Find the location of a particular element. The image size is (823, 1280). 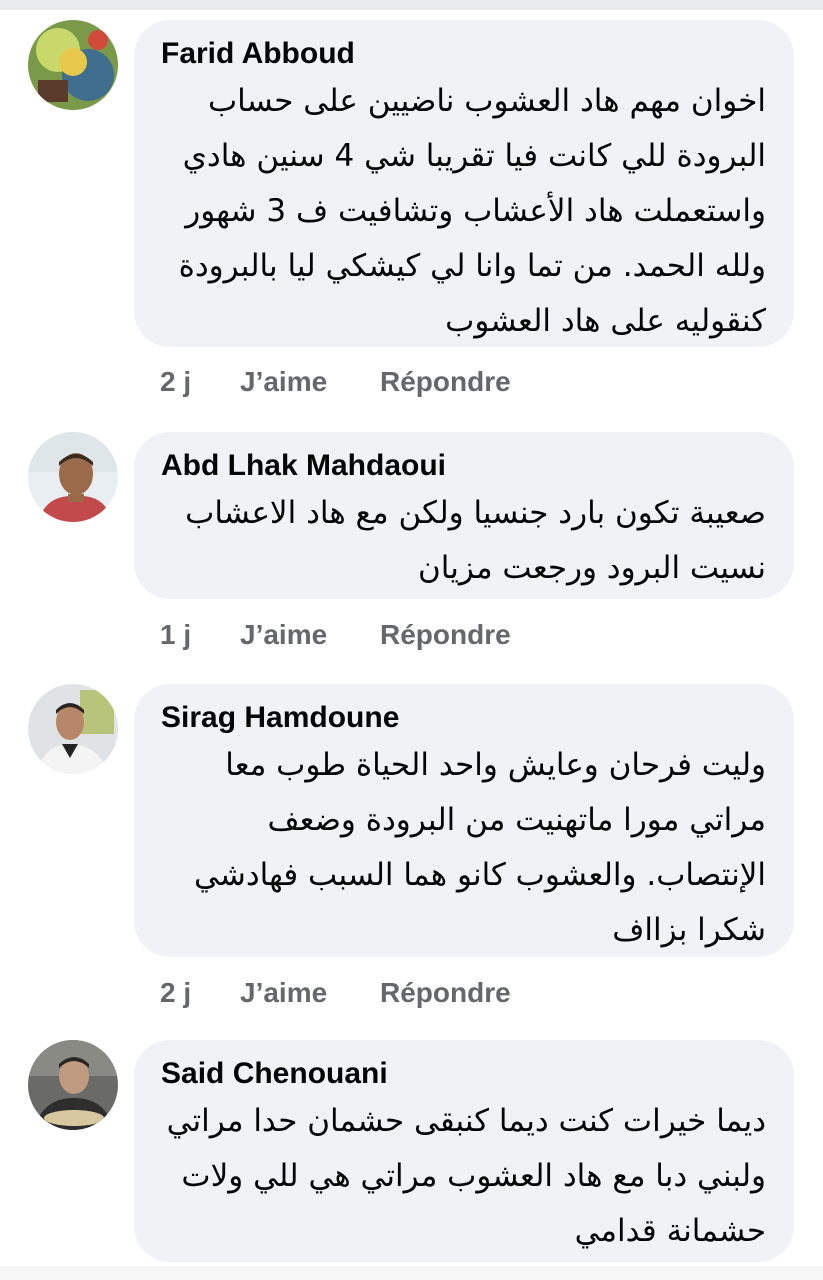

comment-author: Farid Abboud is located at coordinates (463, 54).